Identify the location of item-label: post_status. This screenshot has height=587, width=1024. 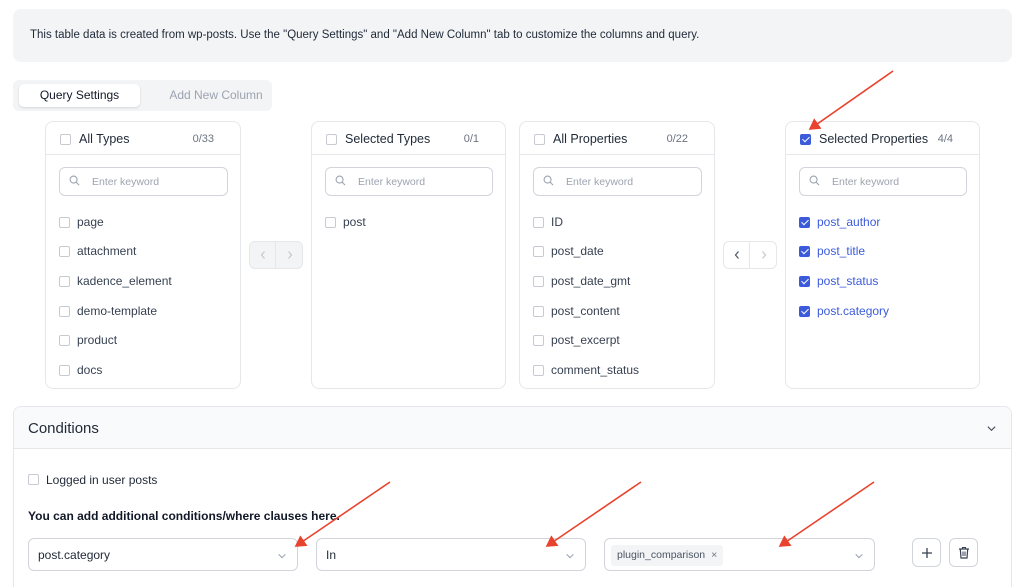
(848, 281).